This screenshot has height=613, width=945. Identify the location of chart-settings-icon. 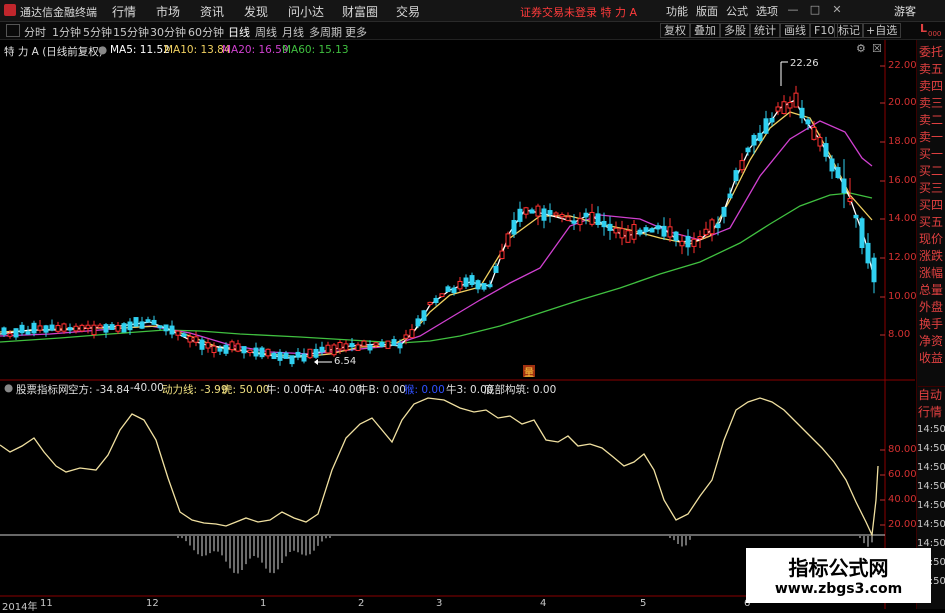
(13, 30).